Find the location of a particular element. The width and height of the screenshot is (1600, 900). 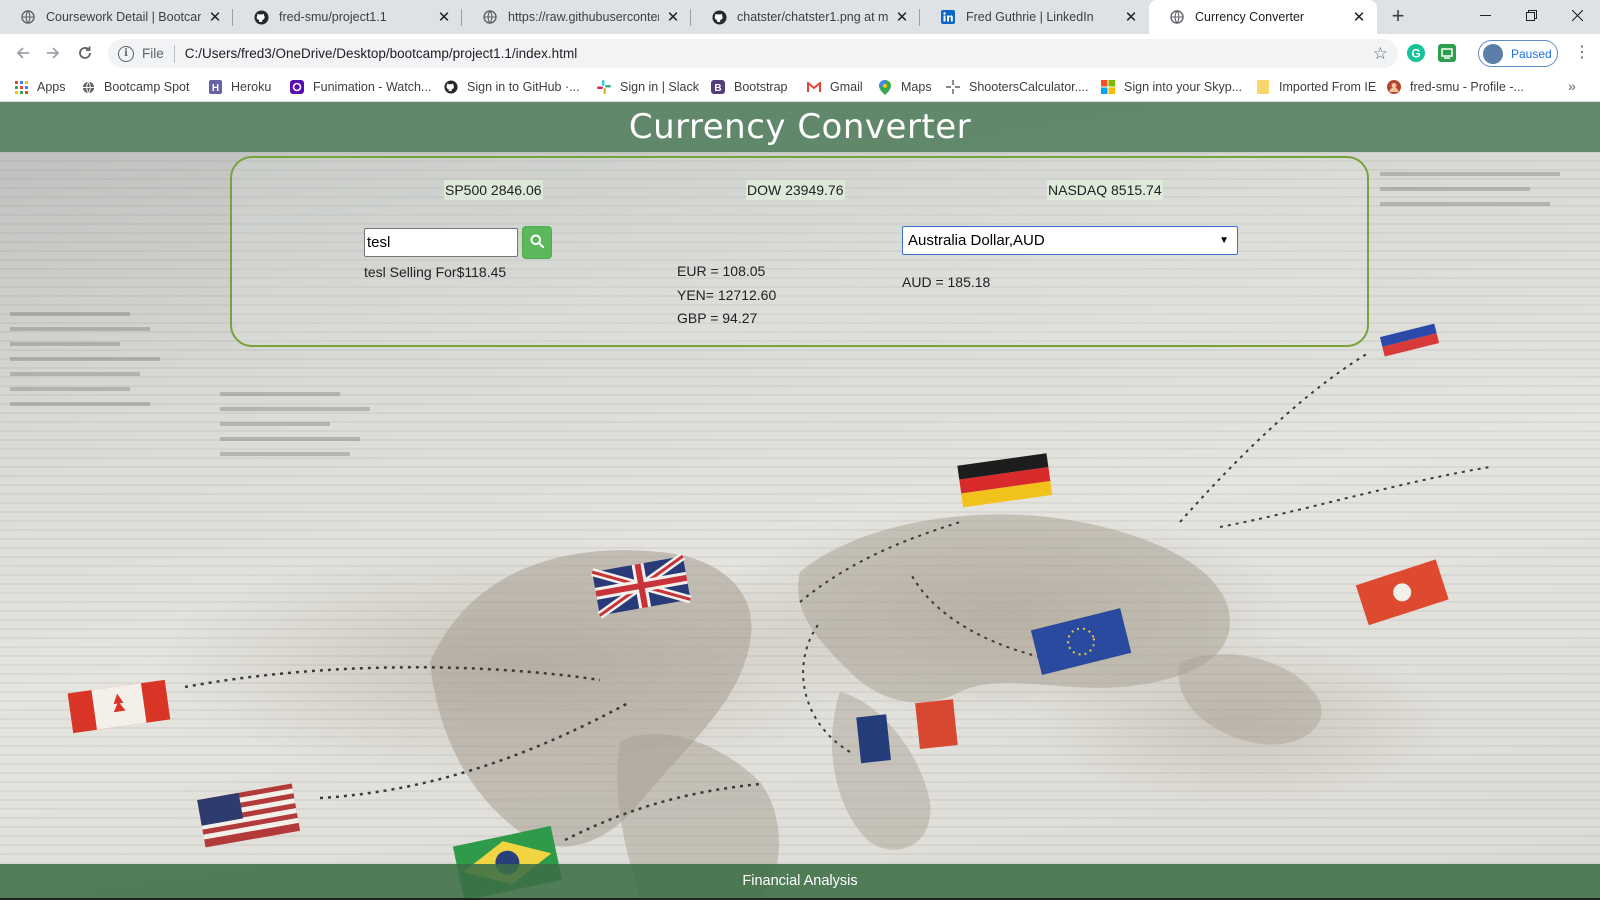

grammarly-icon: G is located at coordinates (1416, 53).